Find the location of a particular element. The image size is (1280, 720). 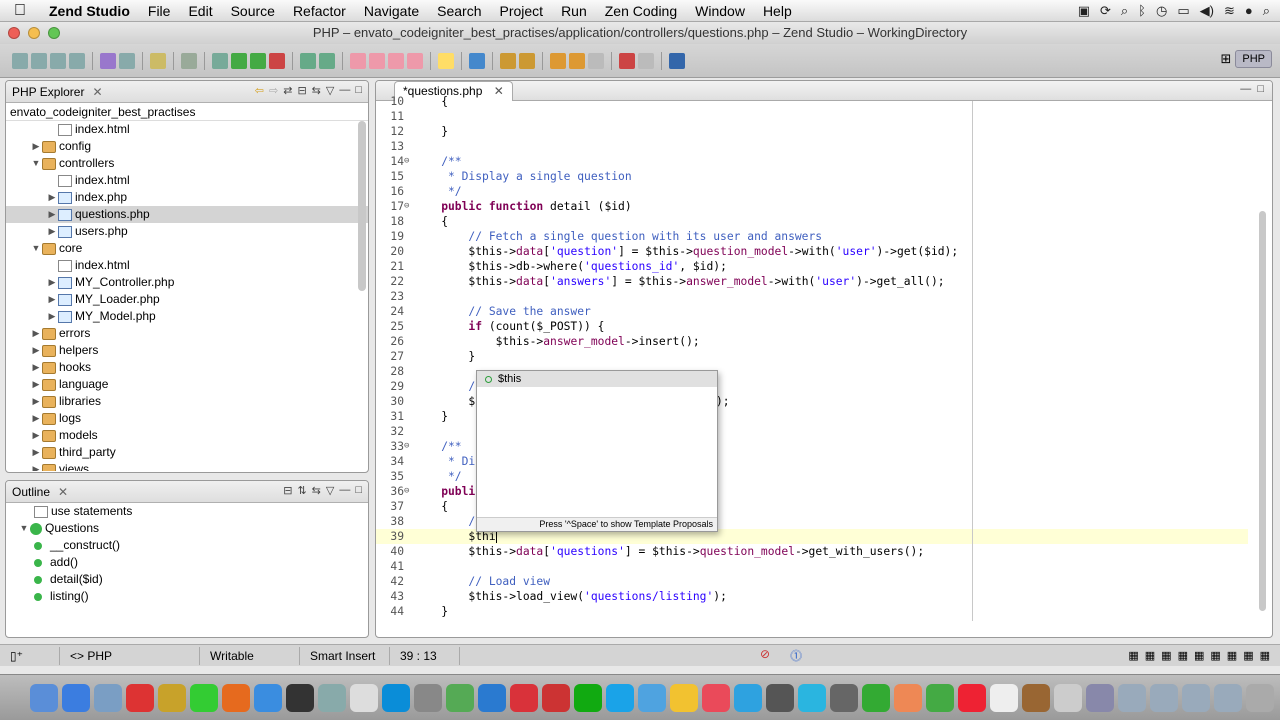

link-editor-icon: ⇄ is located at coordinates (287, 90).